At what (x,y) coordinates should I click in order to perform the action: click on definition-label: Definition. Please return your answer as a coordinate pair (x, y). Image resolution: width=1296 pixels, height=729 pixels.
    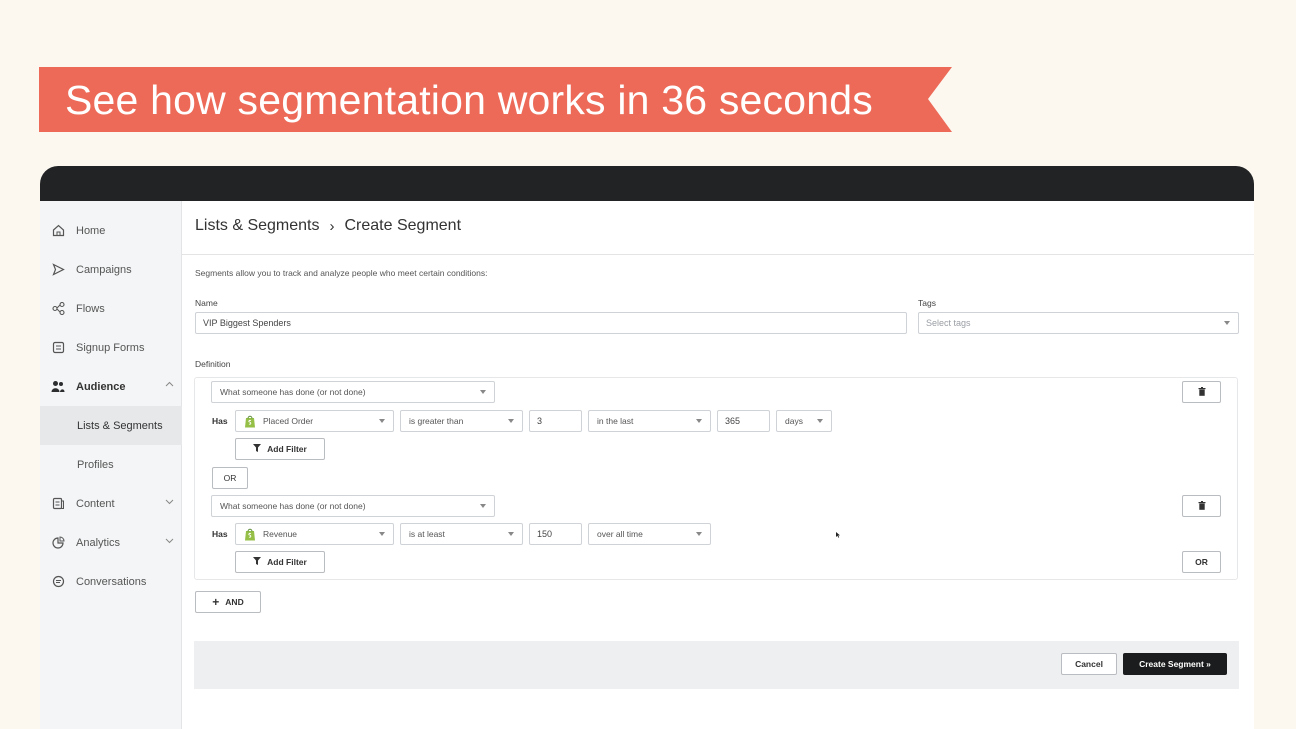
    Looking at the image, I should click on (213, 364).